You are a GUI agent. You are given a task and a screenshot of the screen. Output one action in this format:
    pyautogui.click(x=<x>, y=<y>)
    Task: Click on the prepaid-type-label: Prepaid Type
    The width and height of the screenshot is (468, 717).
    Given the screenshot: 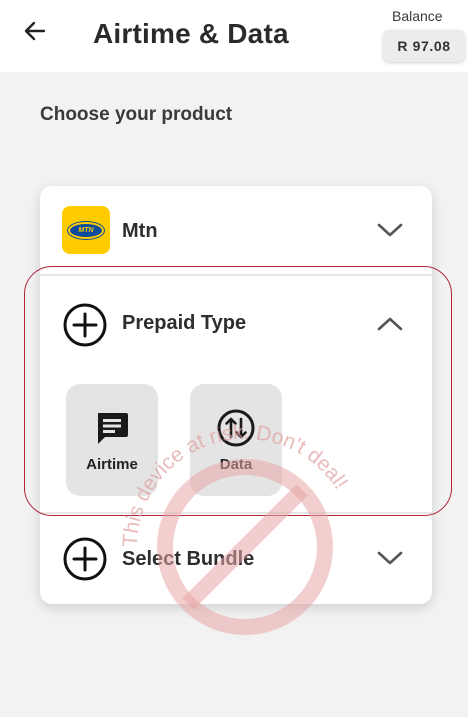 What is the action you would take?
    pyautogui.click(x=184, y=323)
    